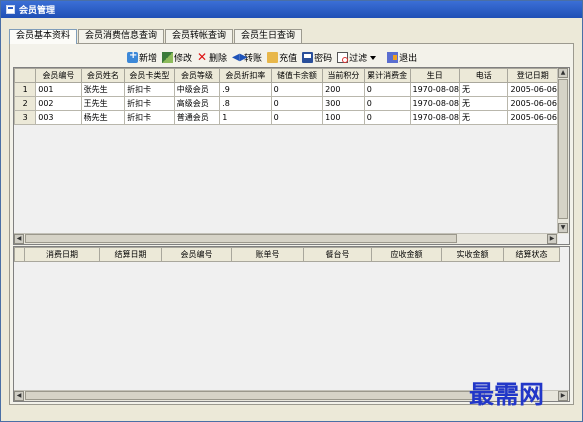 The width and height of the screenshot is (583, 422). Describe the element at coordinates (245, 89) in the screenshot. I see `table-cell: .9` at that location.